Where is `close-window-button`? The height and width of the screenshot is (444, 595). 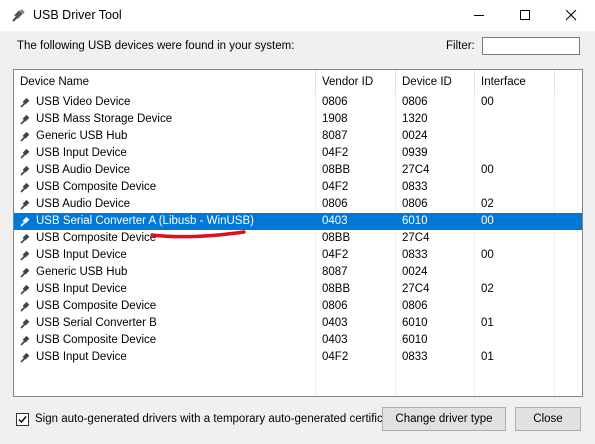 close-window-button is located at coordinates (571, 15).